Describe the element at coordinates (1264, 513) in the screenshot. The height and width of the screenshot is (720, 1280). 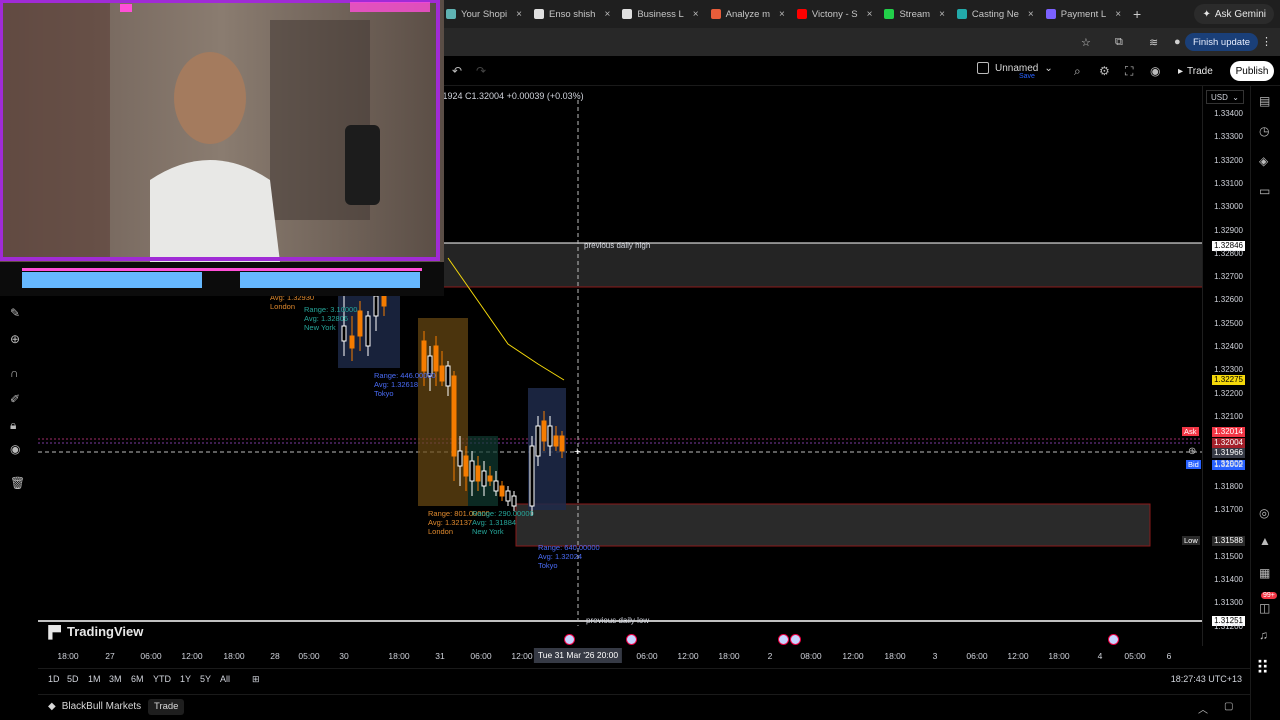
I see `target-icon: ◎` at that location.